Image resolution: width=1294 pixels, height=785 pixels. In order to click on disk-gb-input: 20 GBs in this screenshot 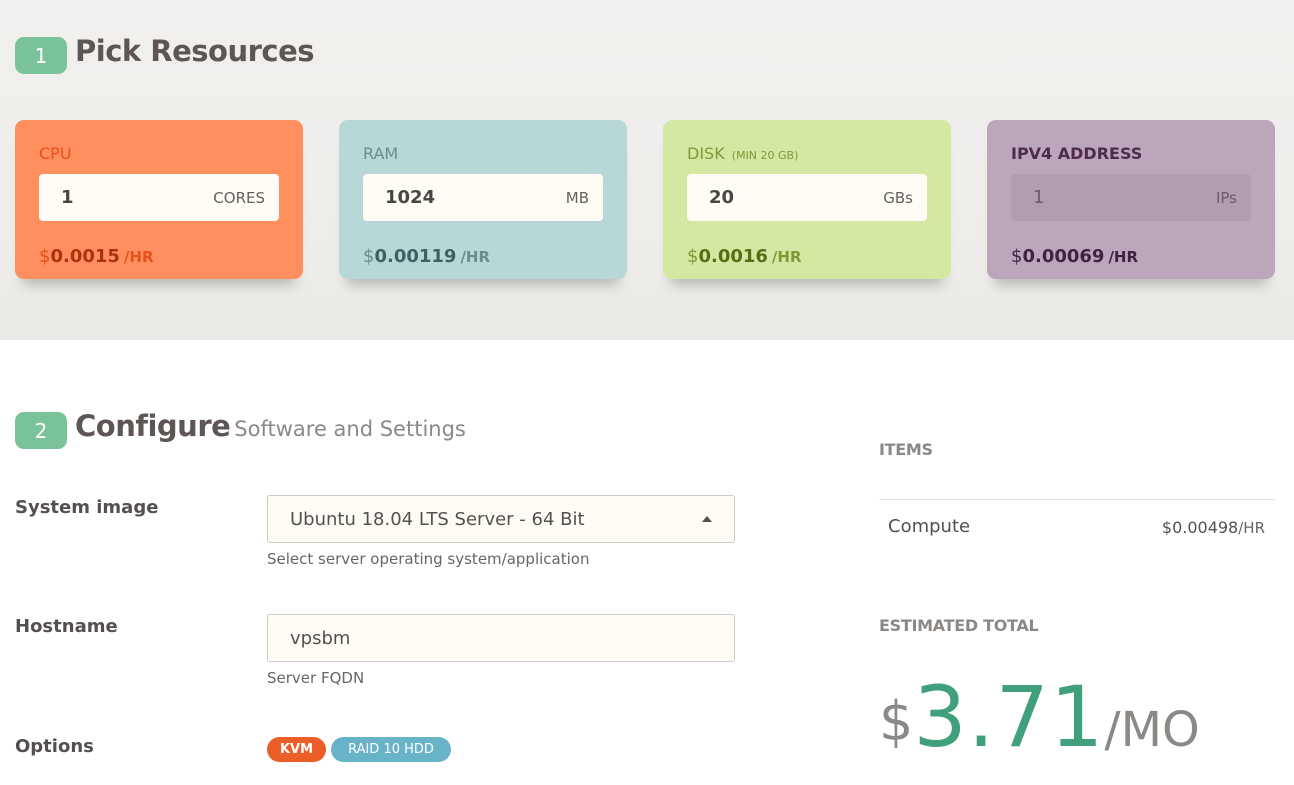, I will do `click(807, 197)`.